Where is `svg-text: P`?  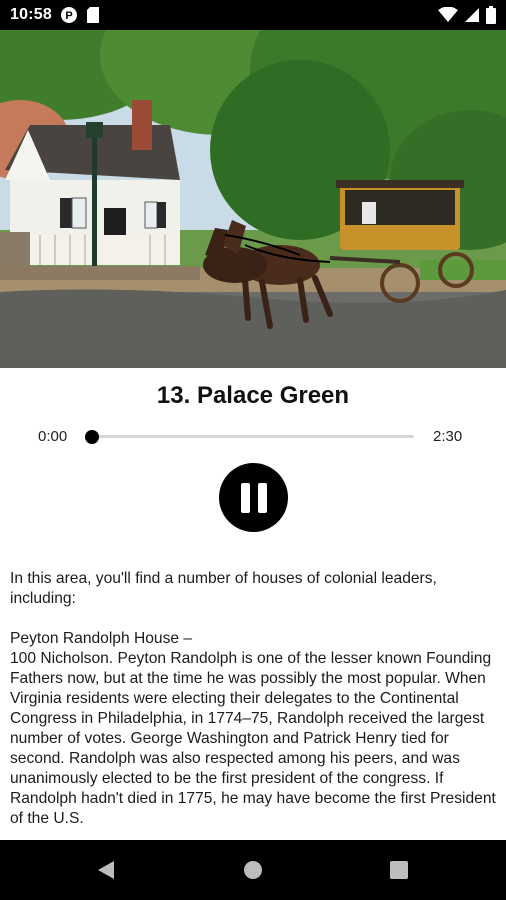 svg-text: P is located at coordinates (68, 16).